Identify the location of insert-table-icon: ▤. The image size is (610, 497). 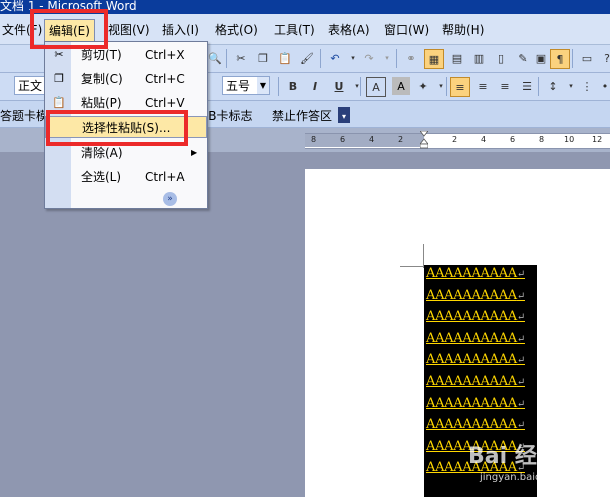
(457, 58).